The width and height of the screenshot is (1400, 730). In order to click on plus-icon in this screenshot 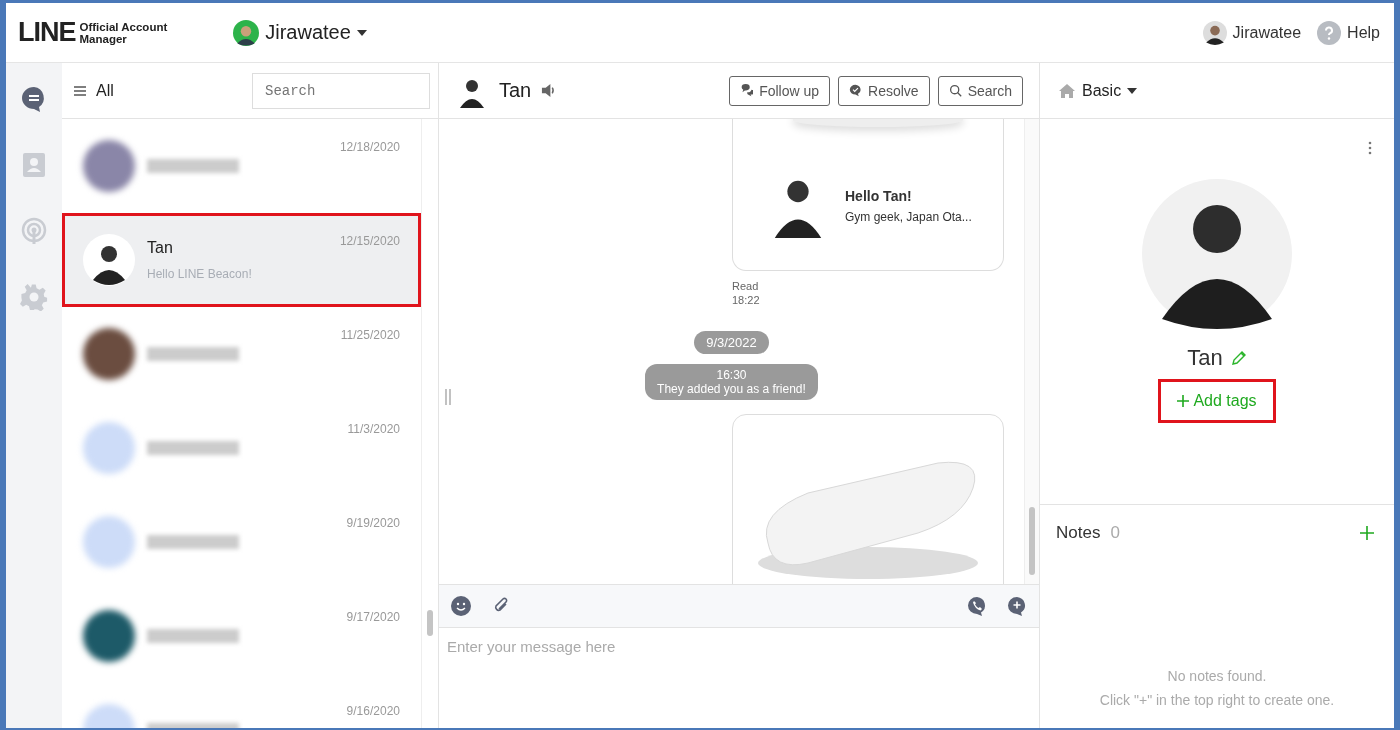, I will do `click(1183, 401)`.